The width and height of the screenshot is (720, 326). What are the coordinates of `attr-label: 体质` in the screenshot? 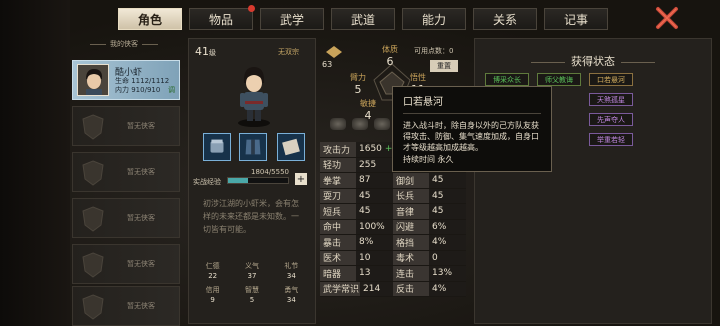 It's located at (390, 49).